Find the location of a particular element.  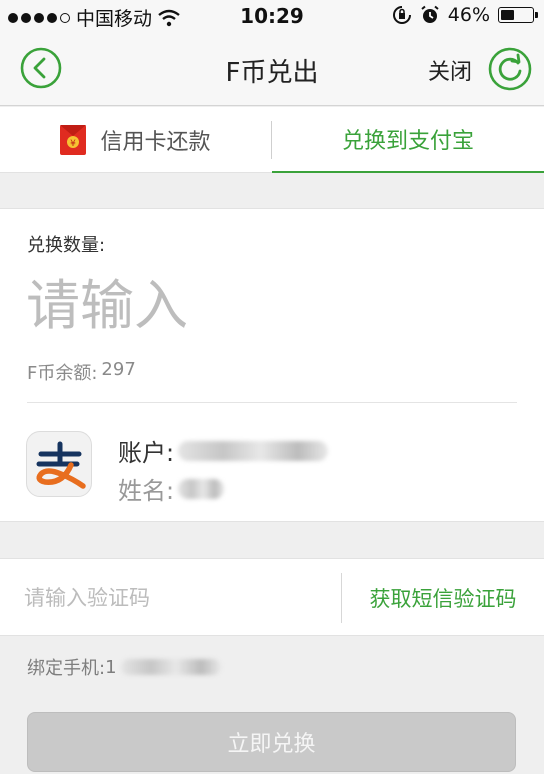

tab-exchange-to-alipay: 兑换到支付宝 is located at coordinates (408, 140).